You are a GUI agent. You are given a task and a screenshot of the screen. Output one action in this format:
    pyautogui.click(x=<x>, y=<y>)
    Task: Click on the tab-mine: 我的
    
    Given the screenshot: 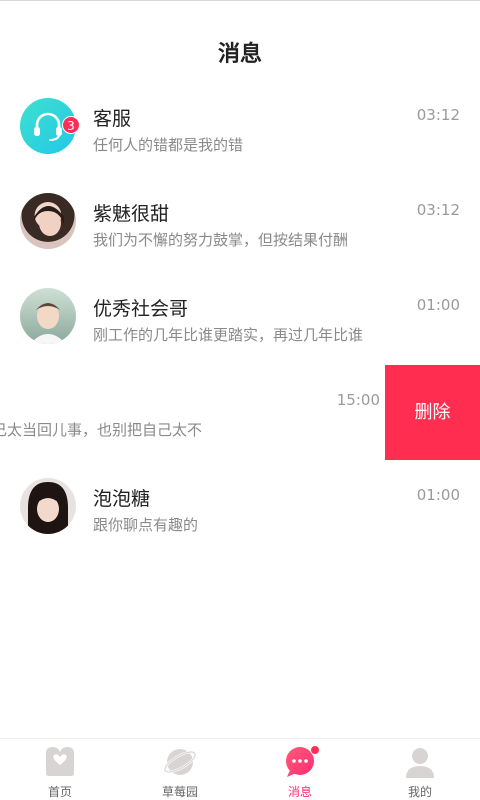 What is the action you would take?
    pyautogui.click(x=420, y=769)
    